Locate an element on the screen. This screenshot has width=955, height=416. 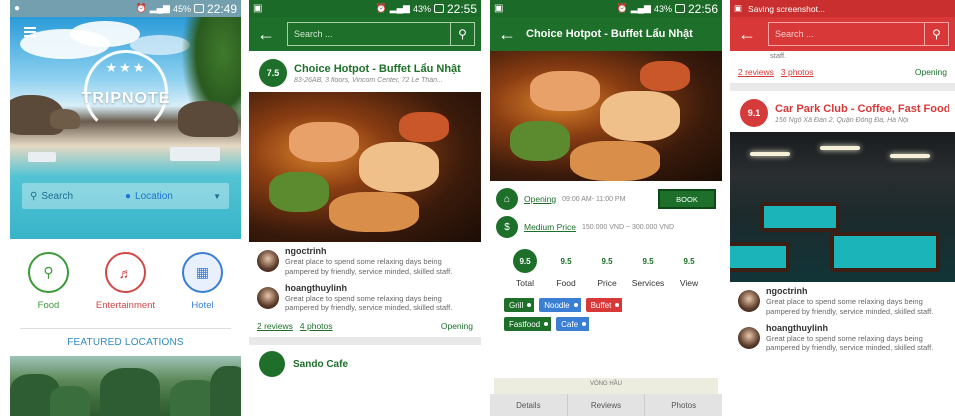
status-bar: ▣ ⏰ ▂▄▆ 43% 22:56 is located at coordinates (606, 8).